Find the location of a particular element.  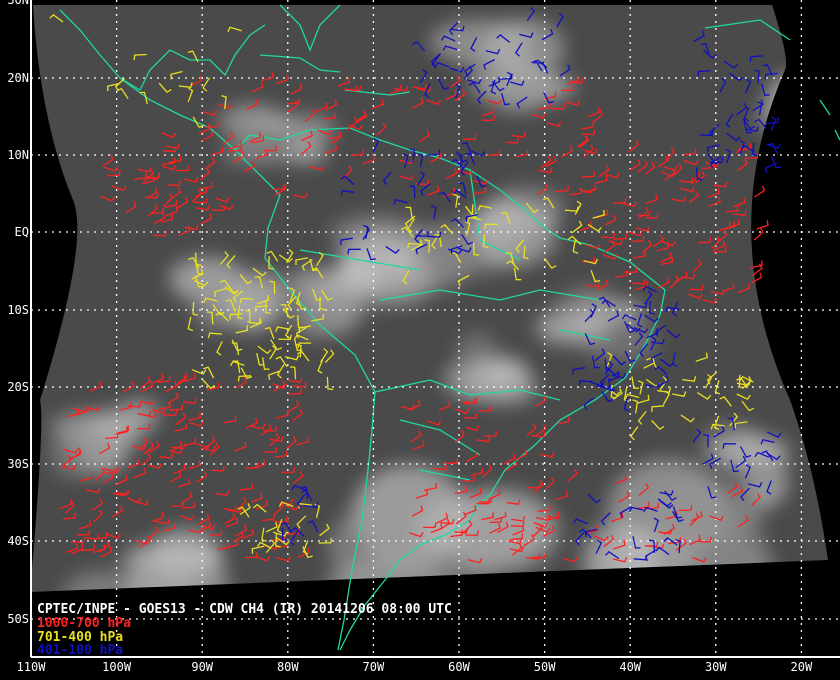

lon-label: 30W is located at coordinates (715, 667).